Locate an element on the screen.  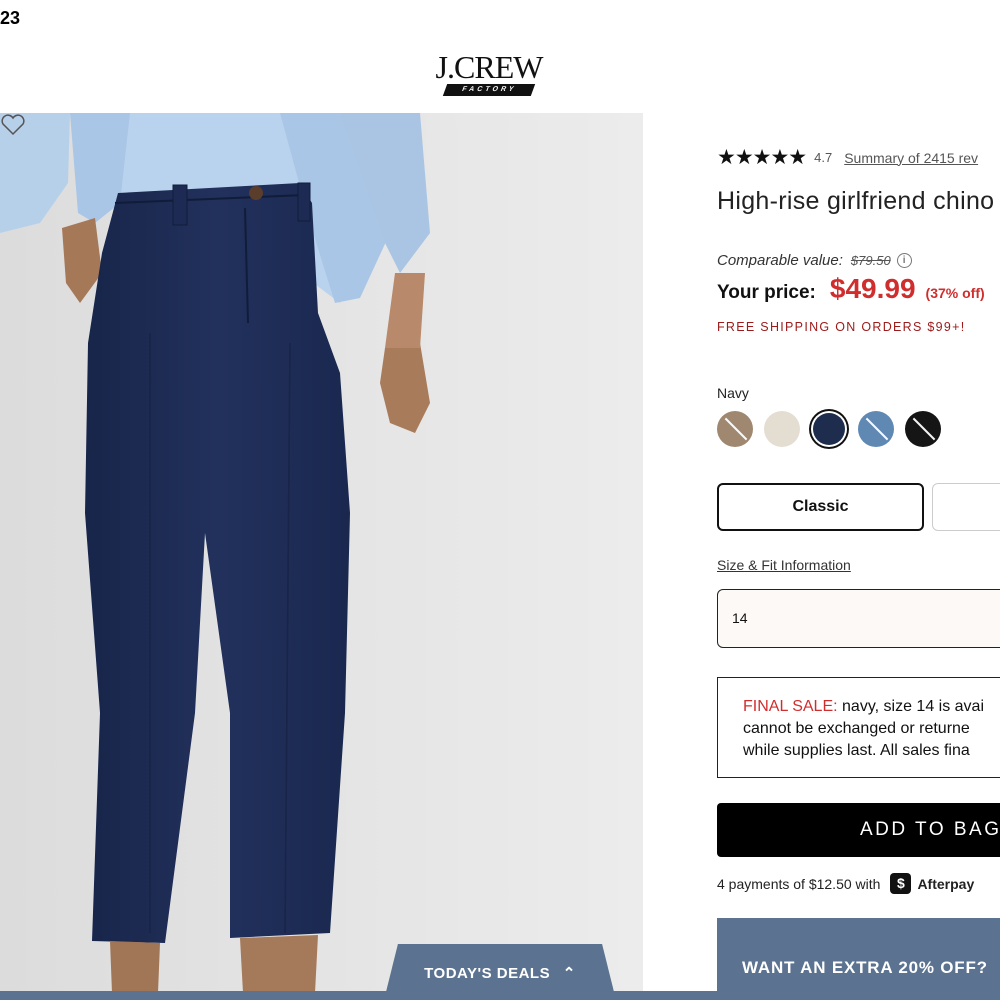
size-fit-info-link: Size & Fit Information is located at coordinates (784, 565).